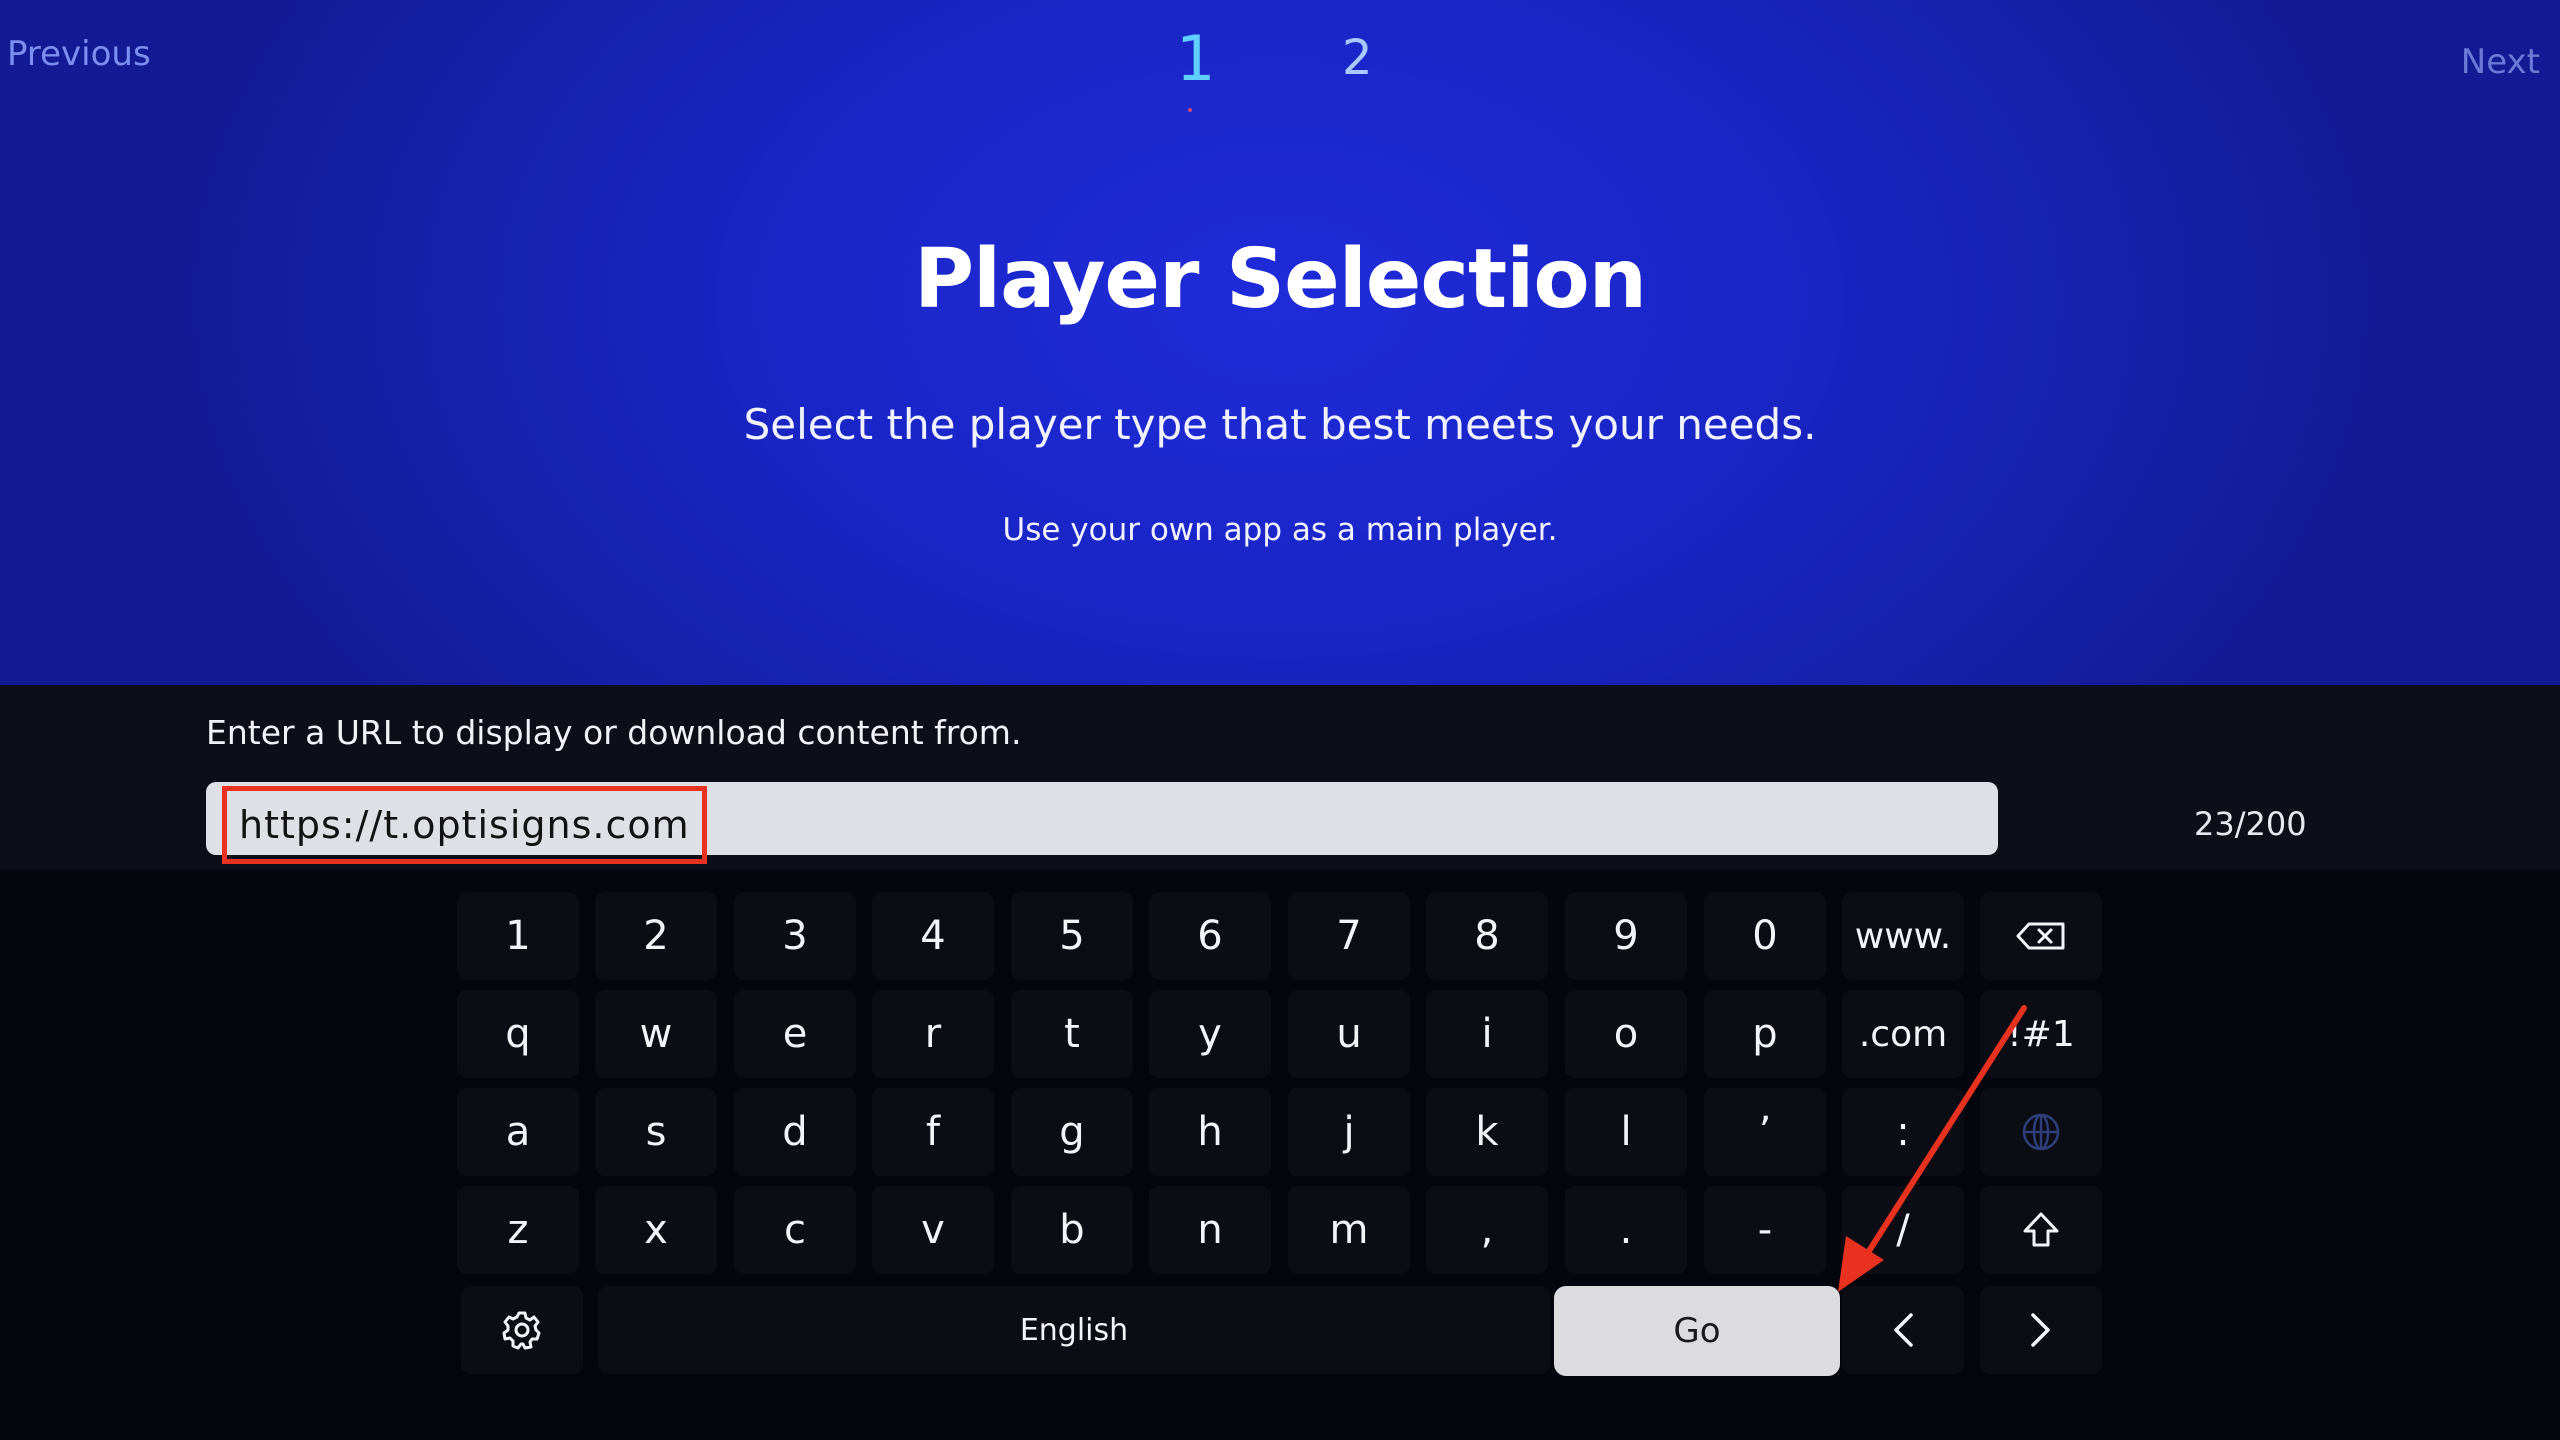 The image size is (2560, 1440). What do you see at coordinates (79, 54) in the screenshot?
I see `previous-button: Previous` at bounding box center [79, 54].